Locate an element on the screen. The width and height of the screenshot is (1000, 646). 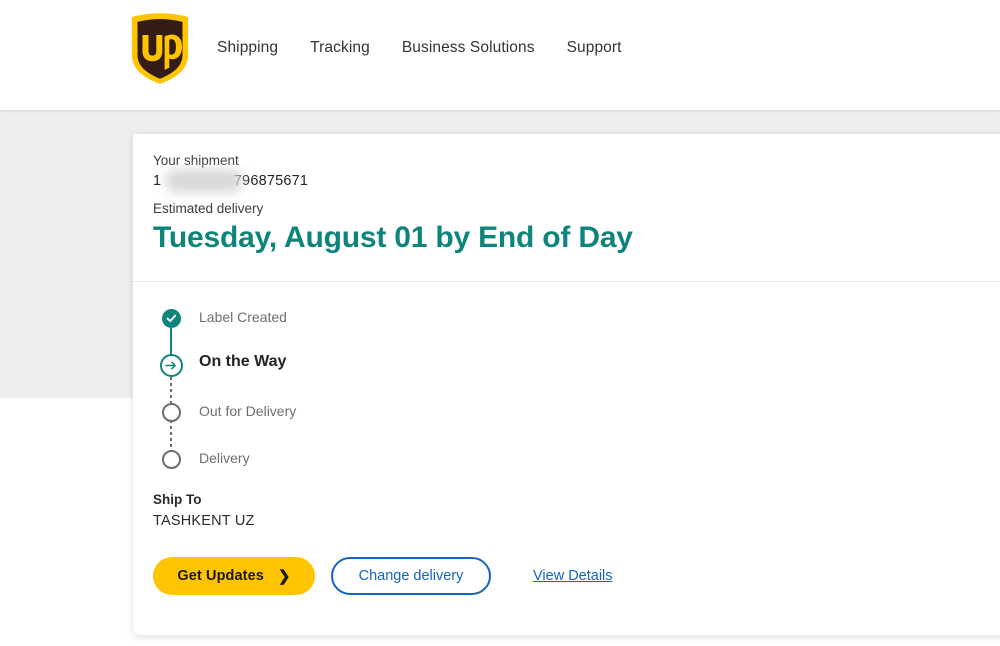
estimated-delivery-date: Tuesday, August 01 by End of Day is located at coordinates (393, 237).